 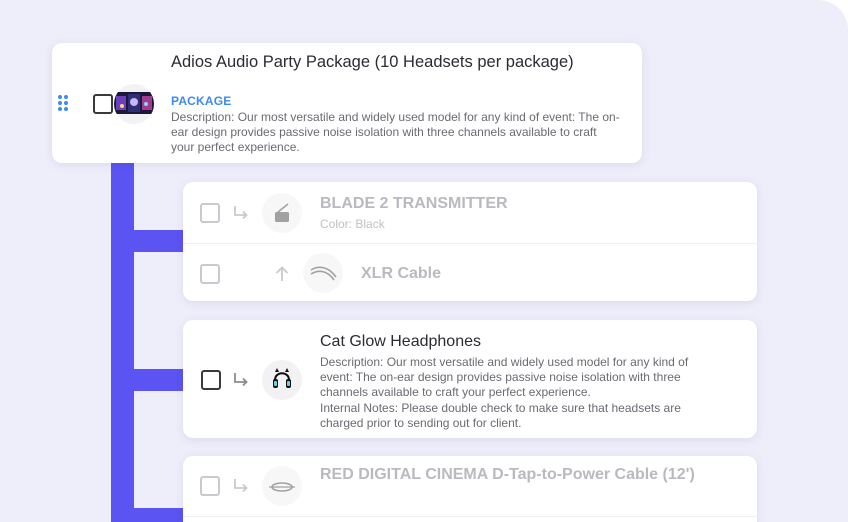 I want to click on list-item: XLR Cable, so click(x=470, y=272).